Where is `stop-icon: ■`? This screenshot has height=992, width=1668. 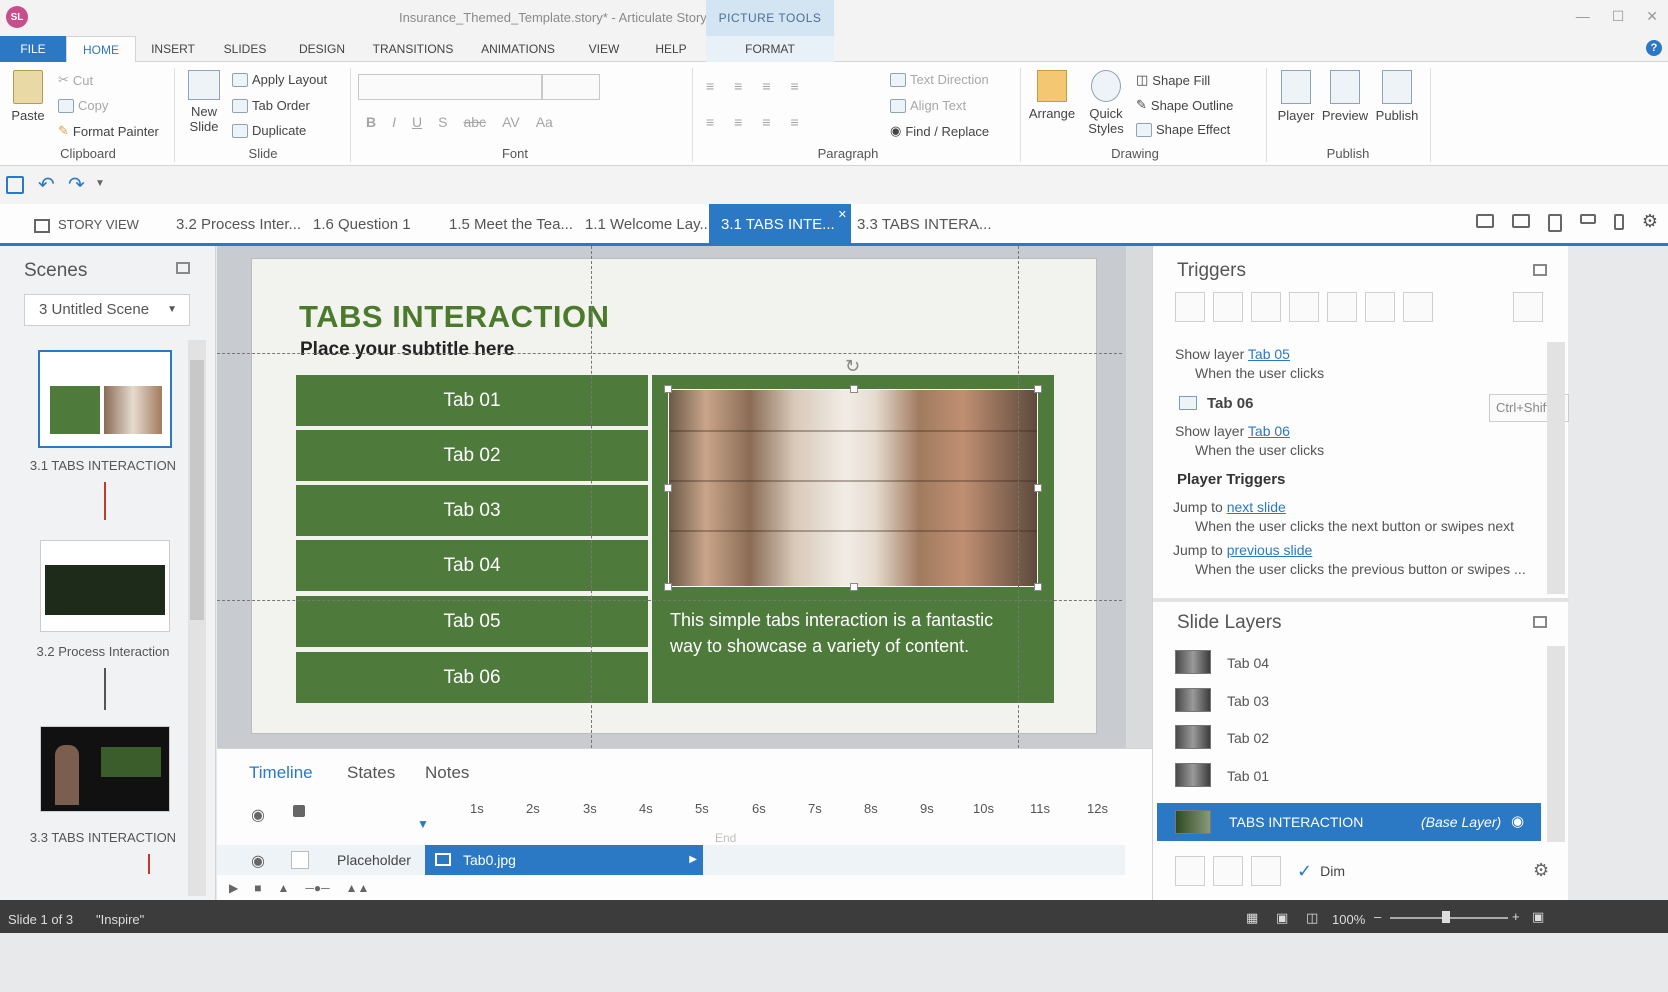 stop-icon: ■ is located at coordinates (257, 888).